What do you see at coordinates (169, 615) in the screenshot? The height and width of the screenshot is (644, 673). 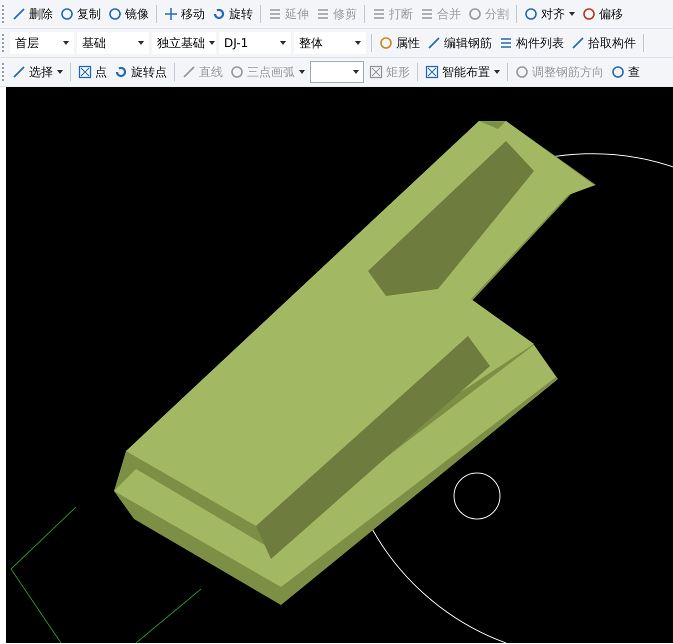 I see `axis-line` at bounding box center [169, 615].